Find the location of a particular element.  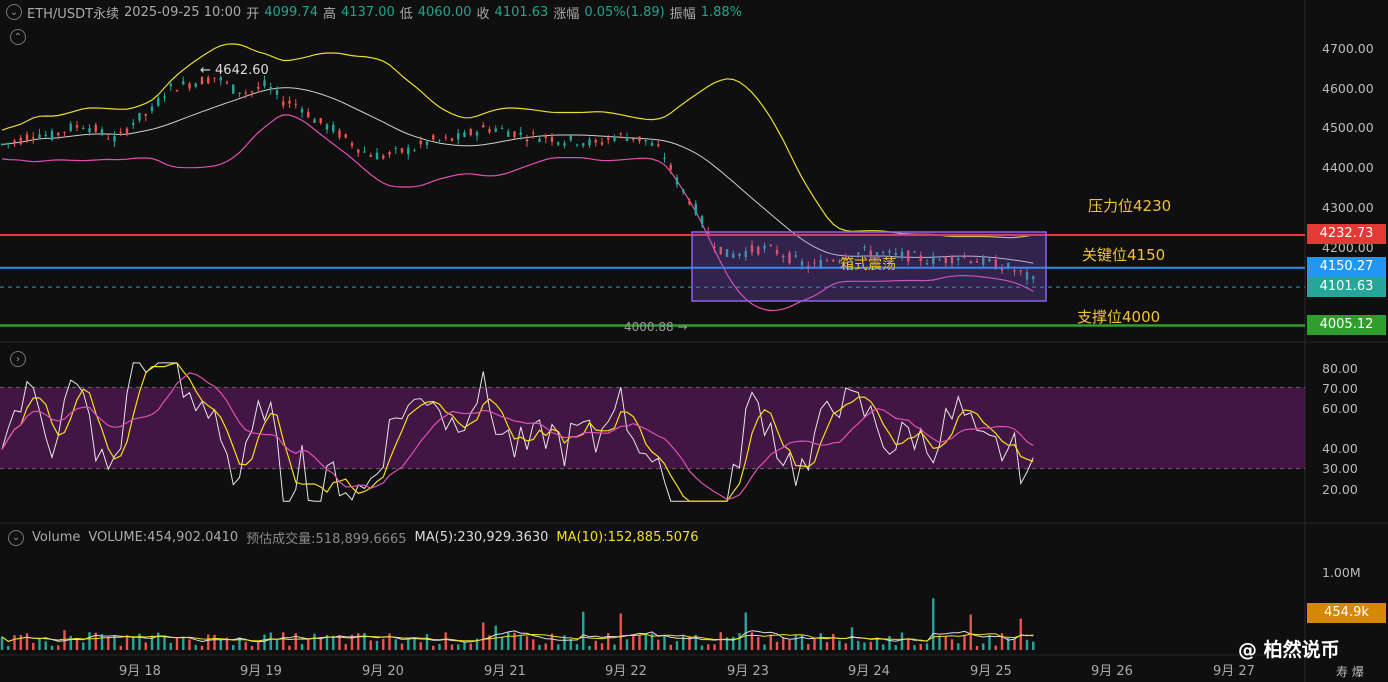

resistance-price-tag: 4232.73 is located at coordinates (1346, 234).